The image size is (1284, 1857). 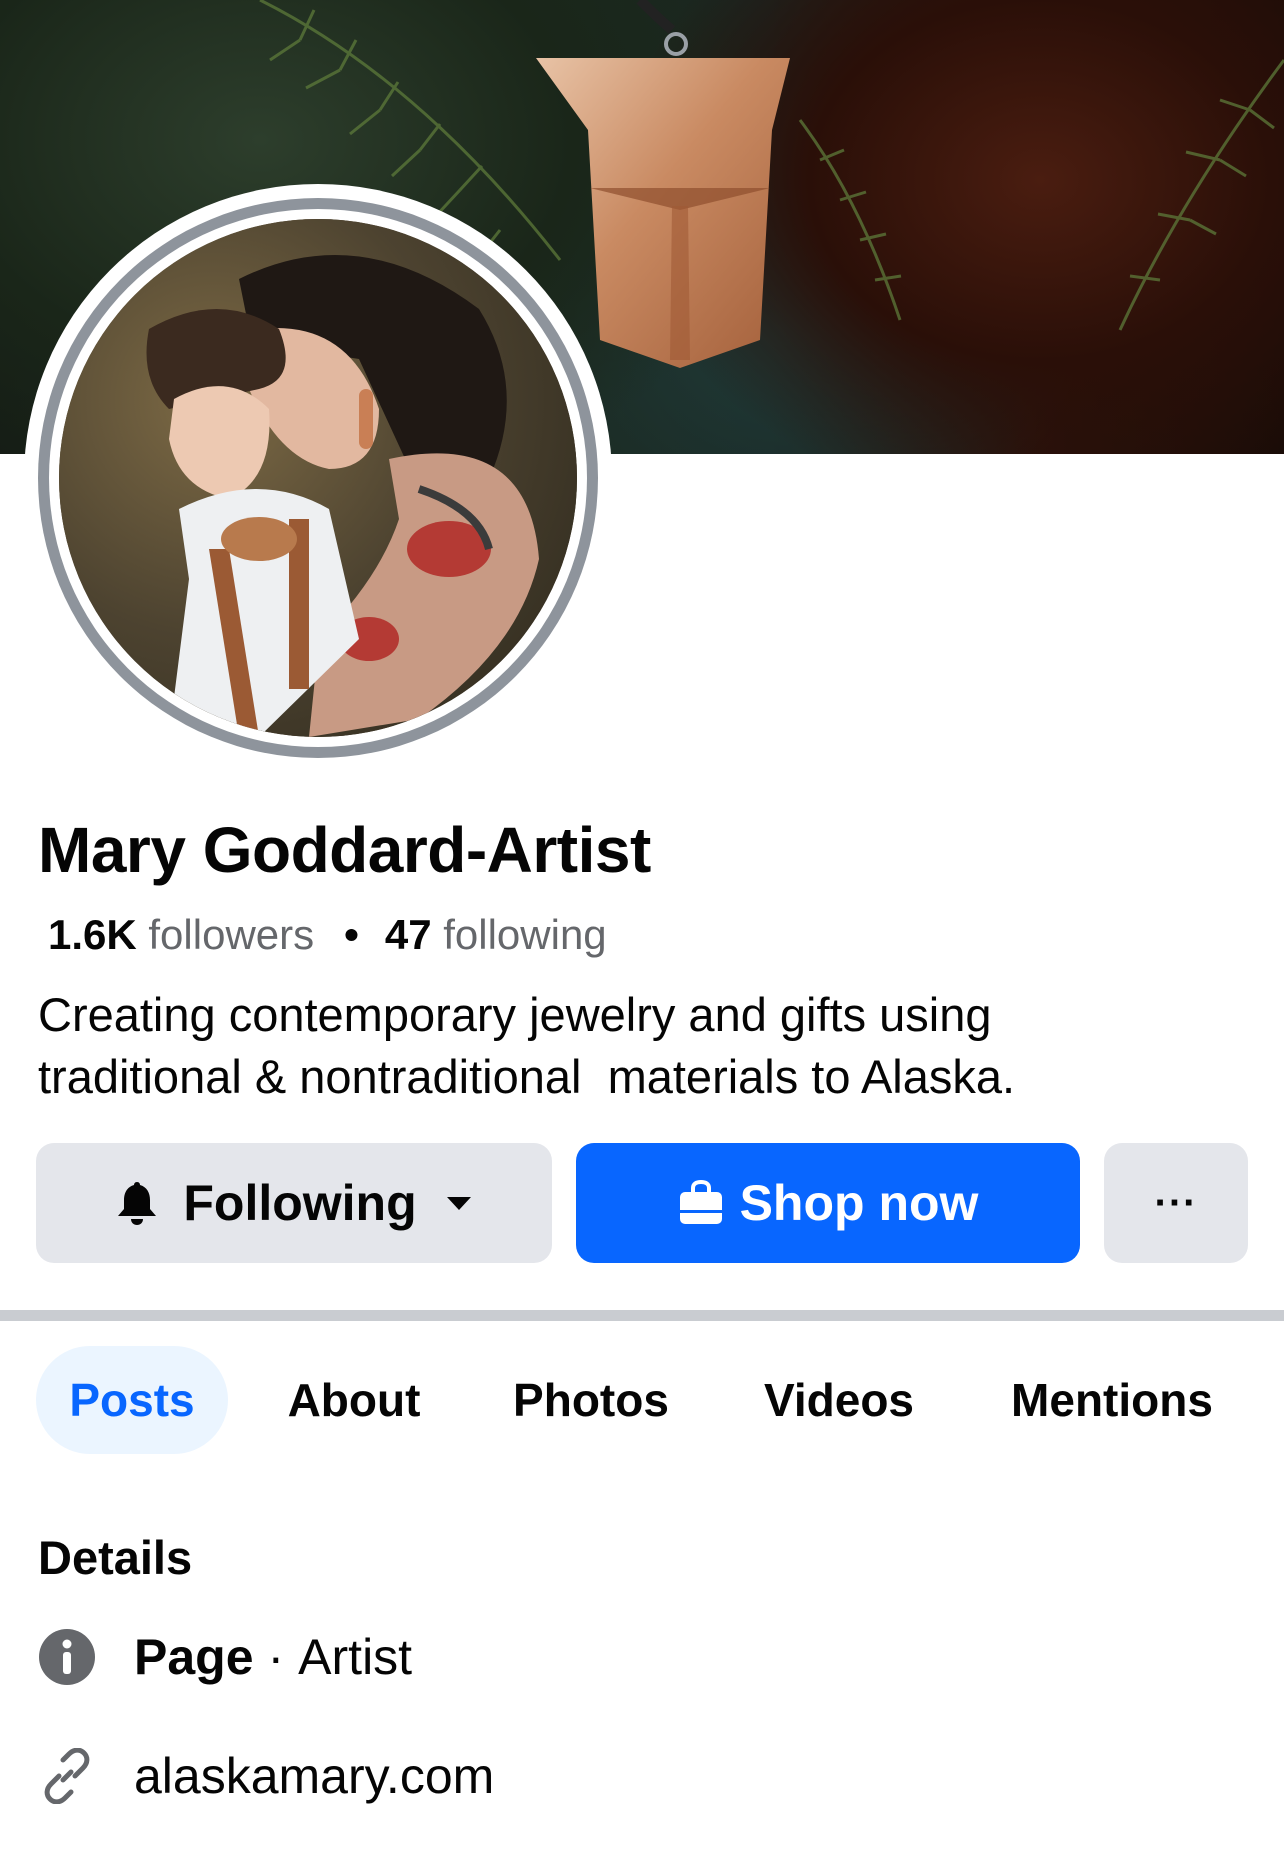 I want to click on following-count: 47, so click(x=408, y=934).